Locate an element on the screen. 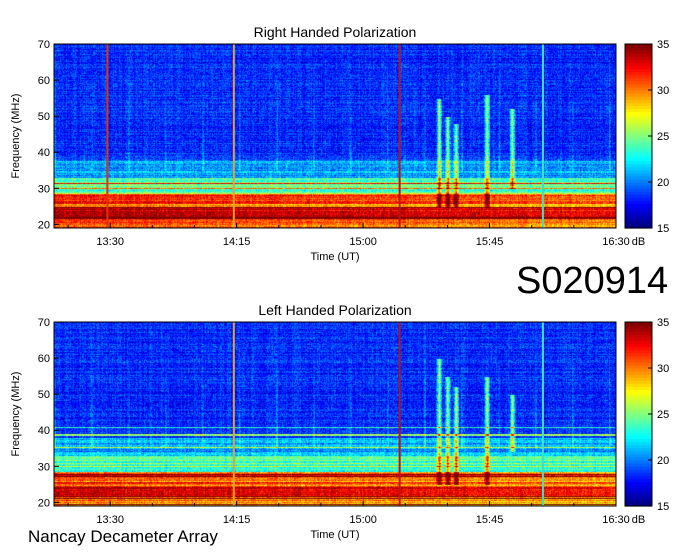 This screenshot has width=680, height=552. observation-id: S020914 is located at coordinates (592, 281).